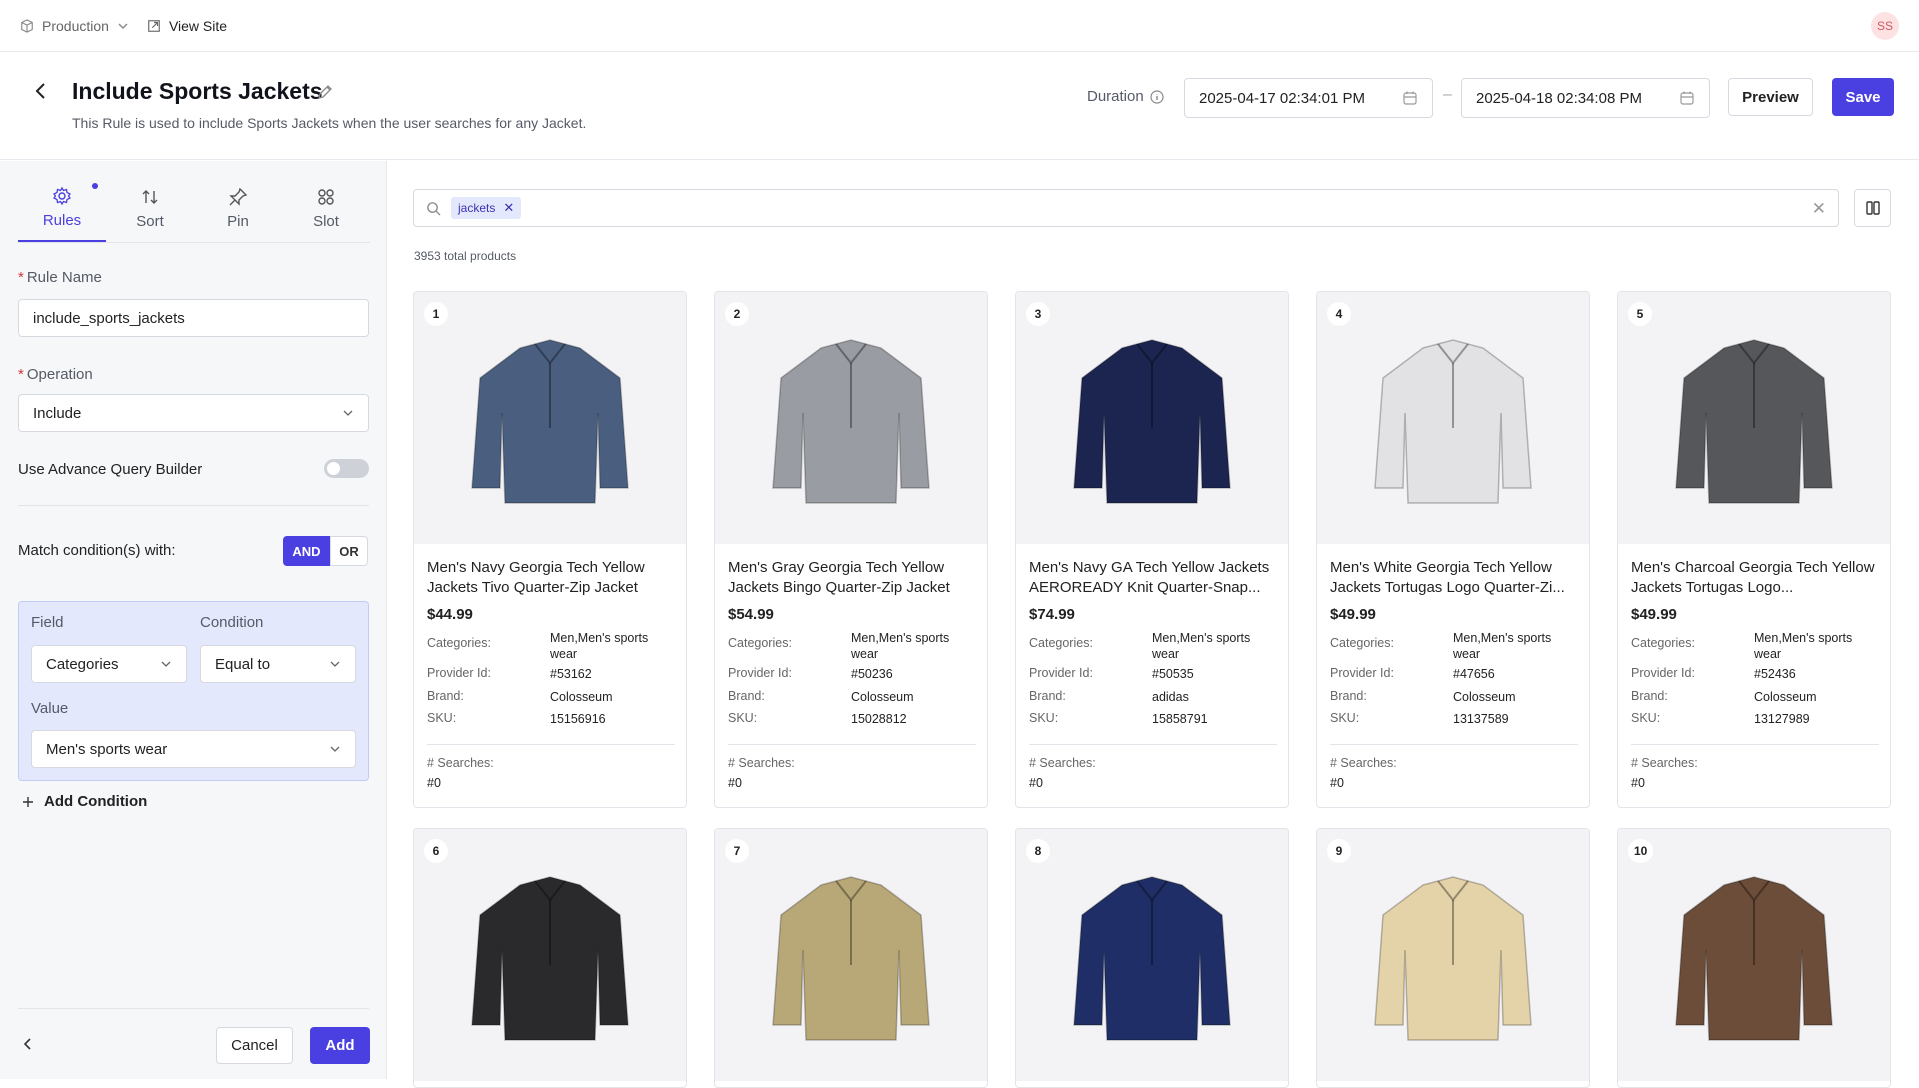 This screenshot has width=1919, height=1088. I want to click on field-select: Categories, so click(109, 664).